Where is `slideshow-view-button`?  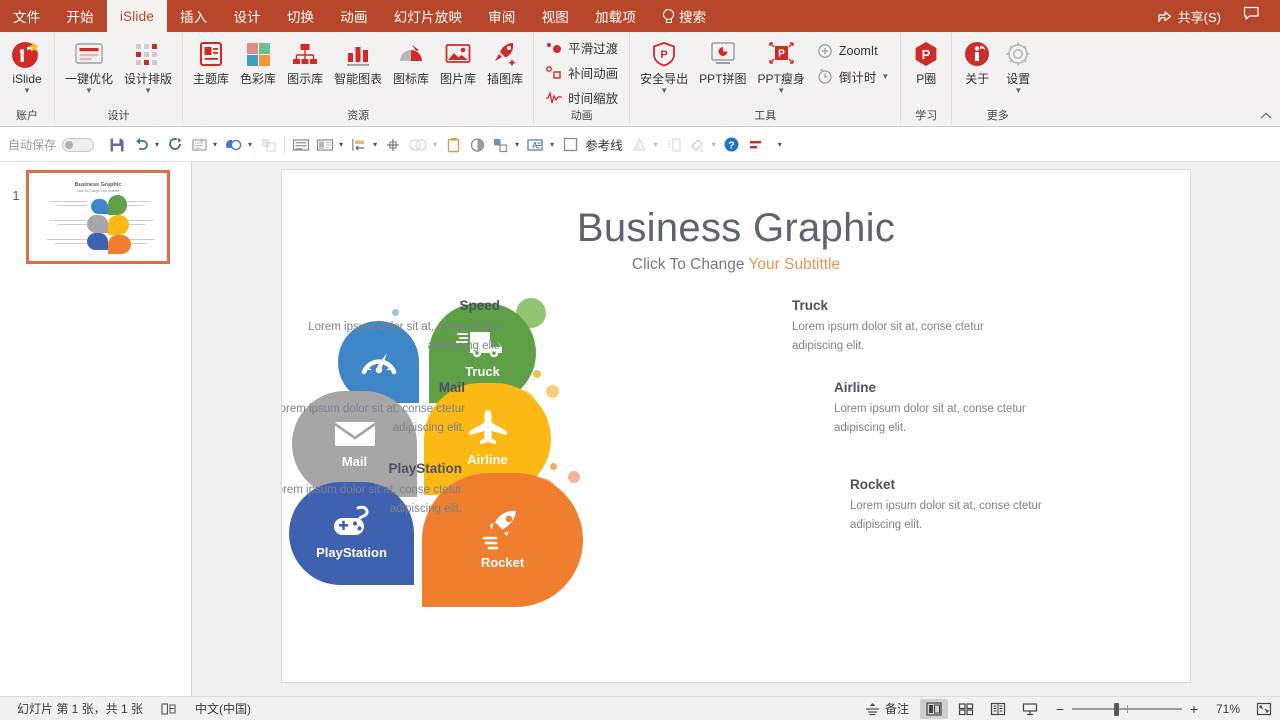 slideshow-view-button is located at coordinates (1030, 709).